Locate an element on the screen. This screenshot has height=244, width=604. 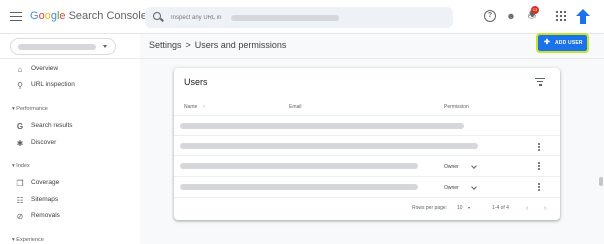
sidebar-item-overview: ⌂ Overview is located at coordinates (70, 70).